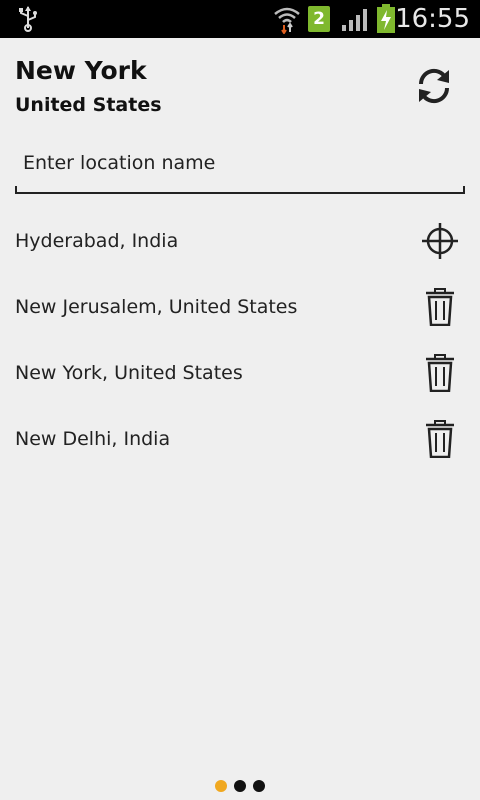 The width and height of the screenshot is (480, 800). Describe the element at coordinates (221, 786) in the screenshot. I see `page-dot-active` at that location.